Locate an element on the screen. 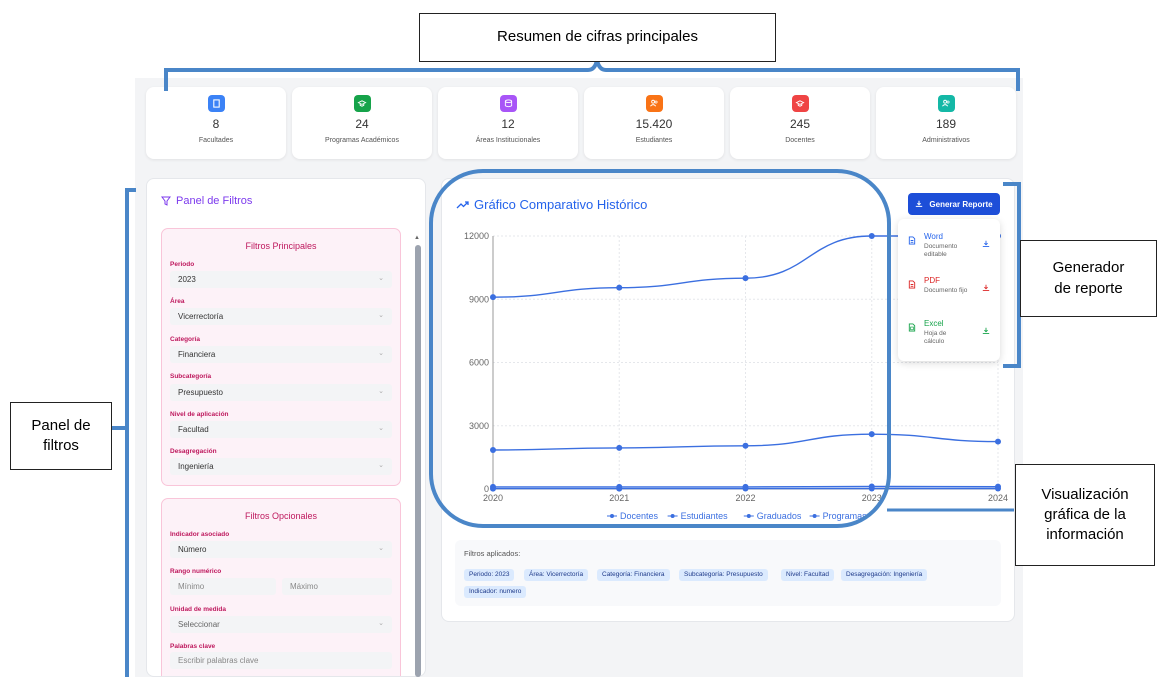 Image resolution: width=1160 pixels, height=677 pixels. legend-label: Programas is located at coordinates (845, 516).